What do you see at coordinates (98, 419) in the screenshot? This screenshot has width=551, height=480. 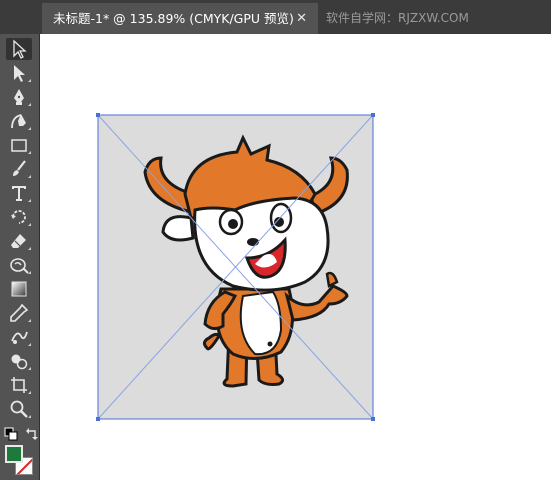 I see `handle-bottom-left` at bounding box center [98, 419].